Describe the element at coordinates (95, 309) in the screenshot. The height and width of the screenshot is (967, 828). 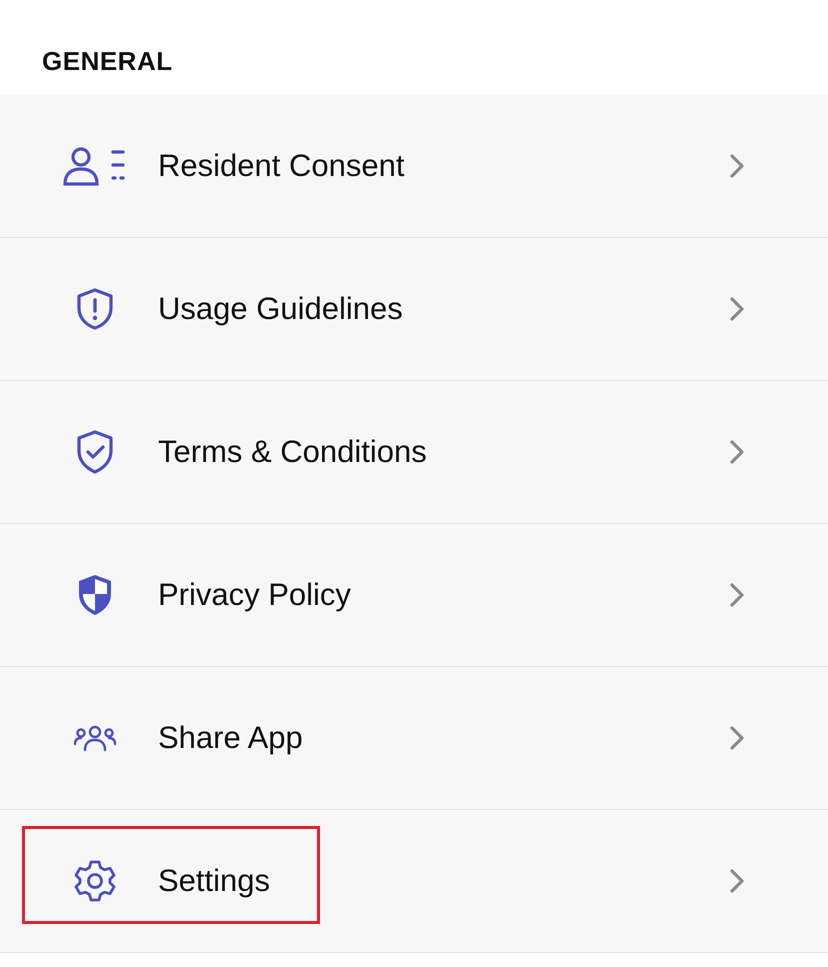
I see `shield-exclamation-icon` at that location.